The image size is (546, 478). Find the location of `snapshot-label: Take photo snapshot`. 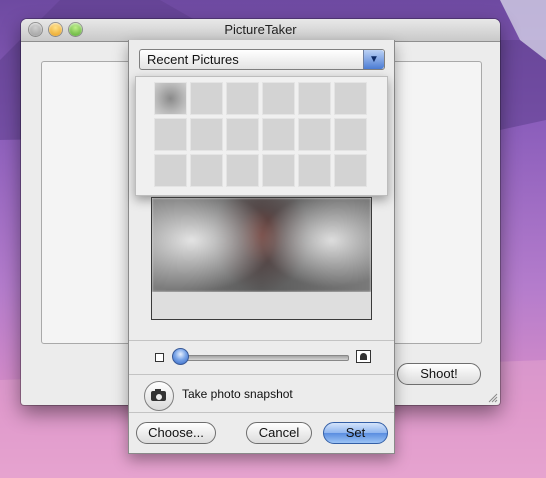

snapshot-label: Take photo snapshot is located at coordinates (237, 394).